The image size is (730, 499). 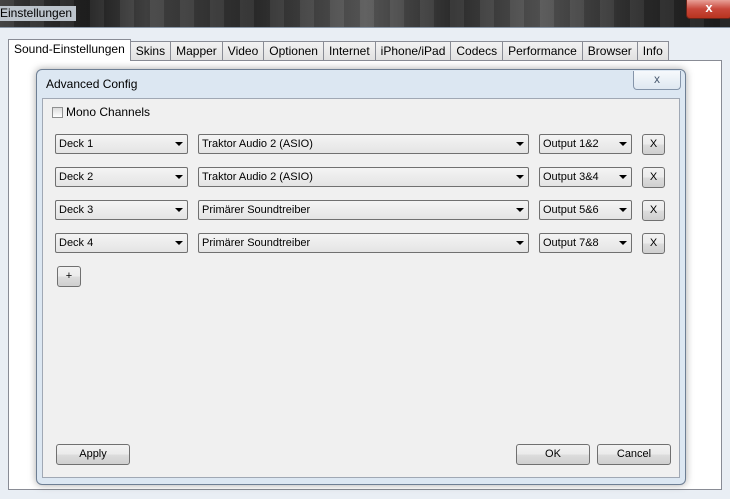 What do you see at coordinates (76, 177) in the screenshot?
I see `deck-select-value: Deck 2` at bounding box center [76, 177].